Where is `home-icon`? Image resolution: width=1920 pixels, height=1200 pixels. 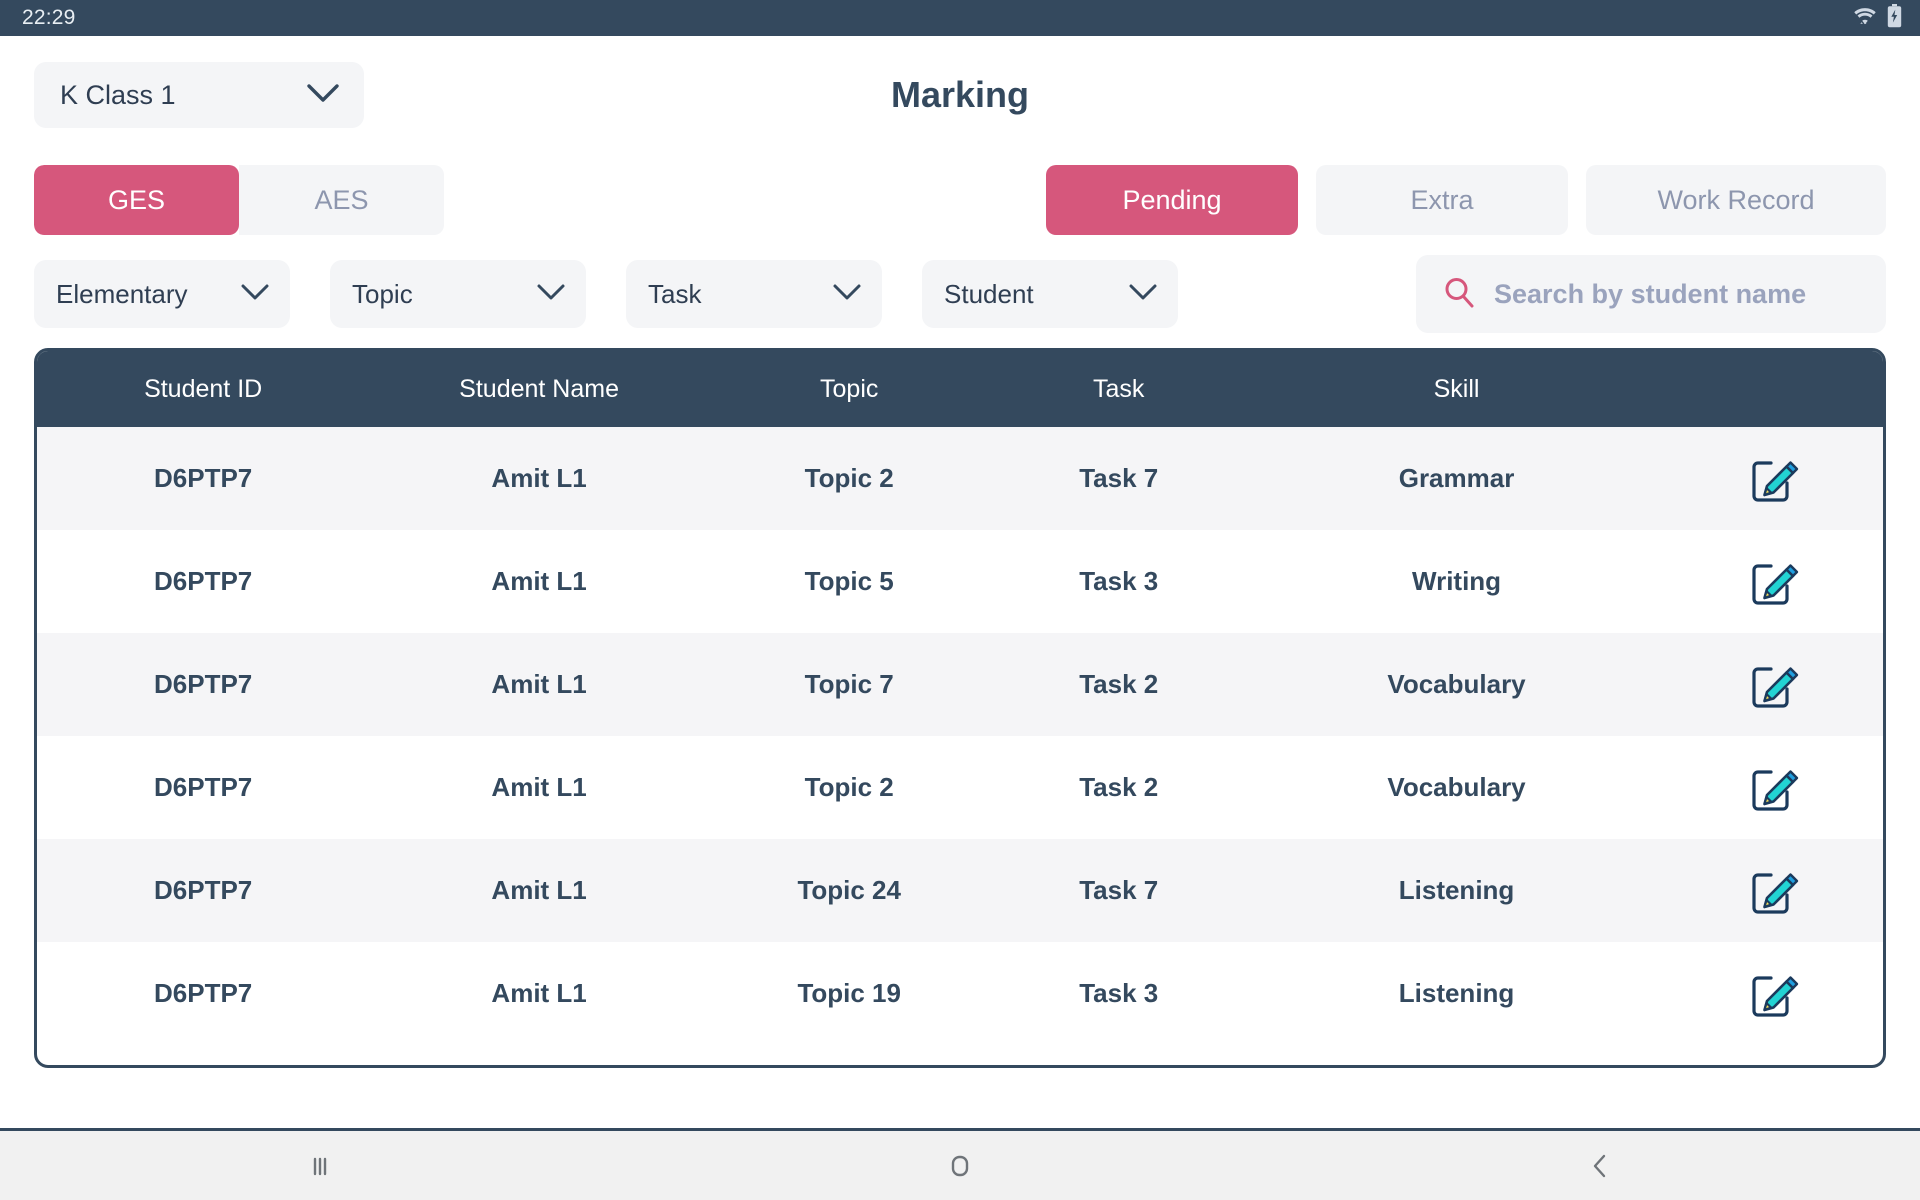 home-icon is located at coordinates (960, 1166).